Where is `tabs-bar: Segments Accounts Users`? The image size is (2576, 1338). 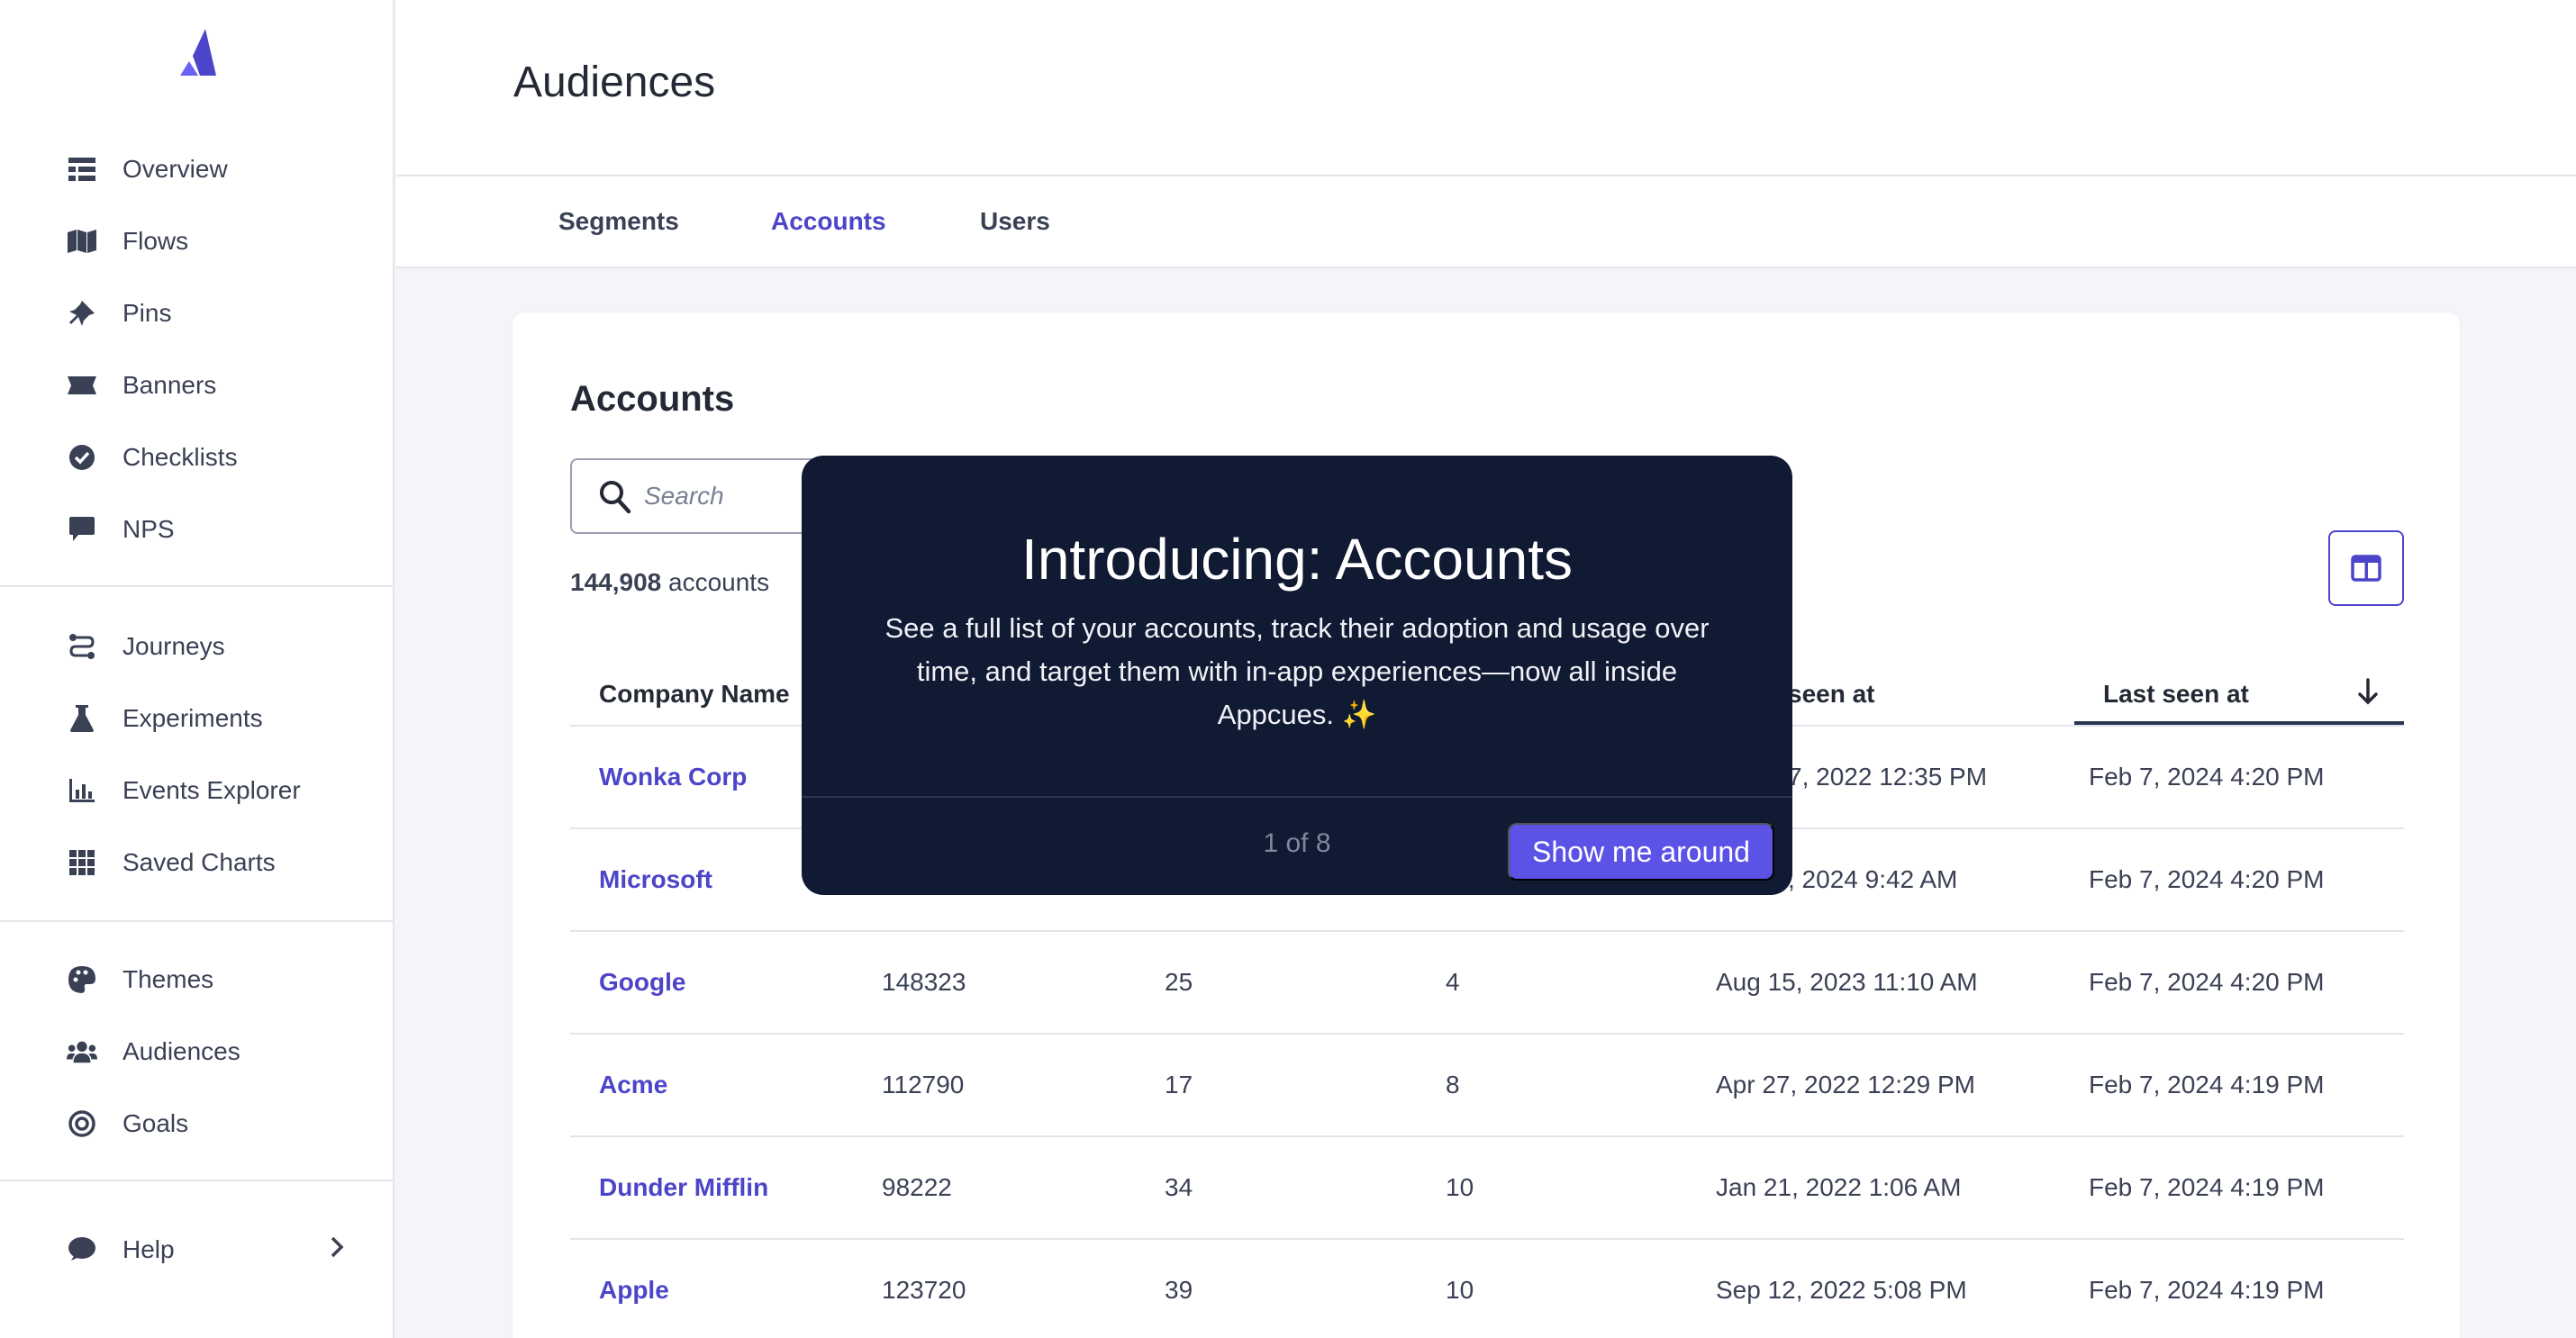 tabs-bar: Segments Accounts Users is located at coordinates (1486, 222).